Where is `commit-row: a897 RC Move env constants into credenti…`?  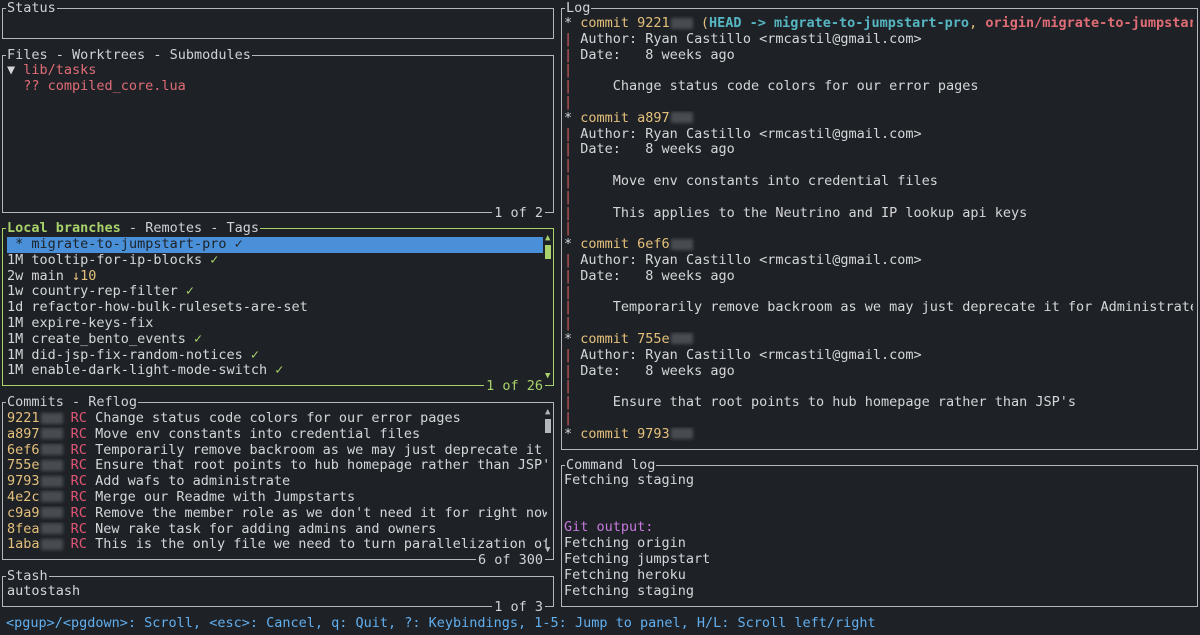 commit-row: a897 RC Move env constants into credenti… is located at coordinates (277, 435).